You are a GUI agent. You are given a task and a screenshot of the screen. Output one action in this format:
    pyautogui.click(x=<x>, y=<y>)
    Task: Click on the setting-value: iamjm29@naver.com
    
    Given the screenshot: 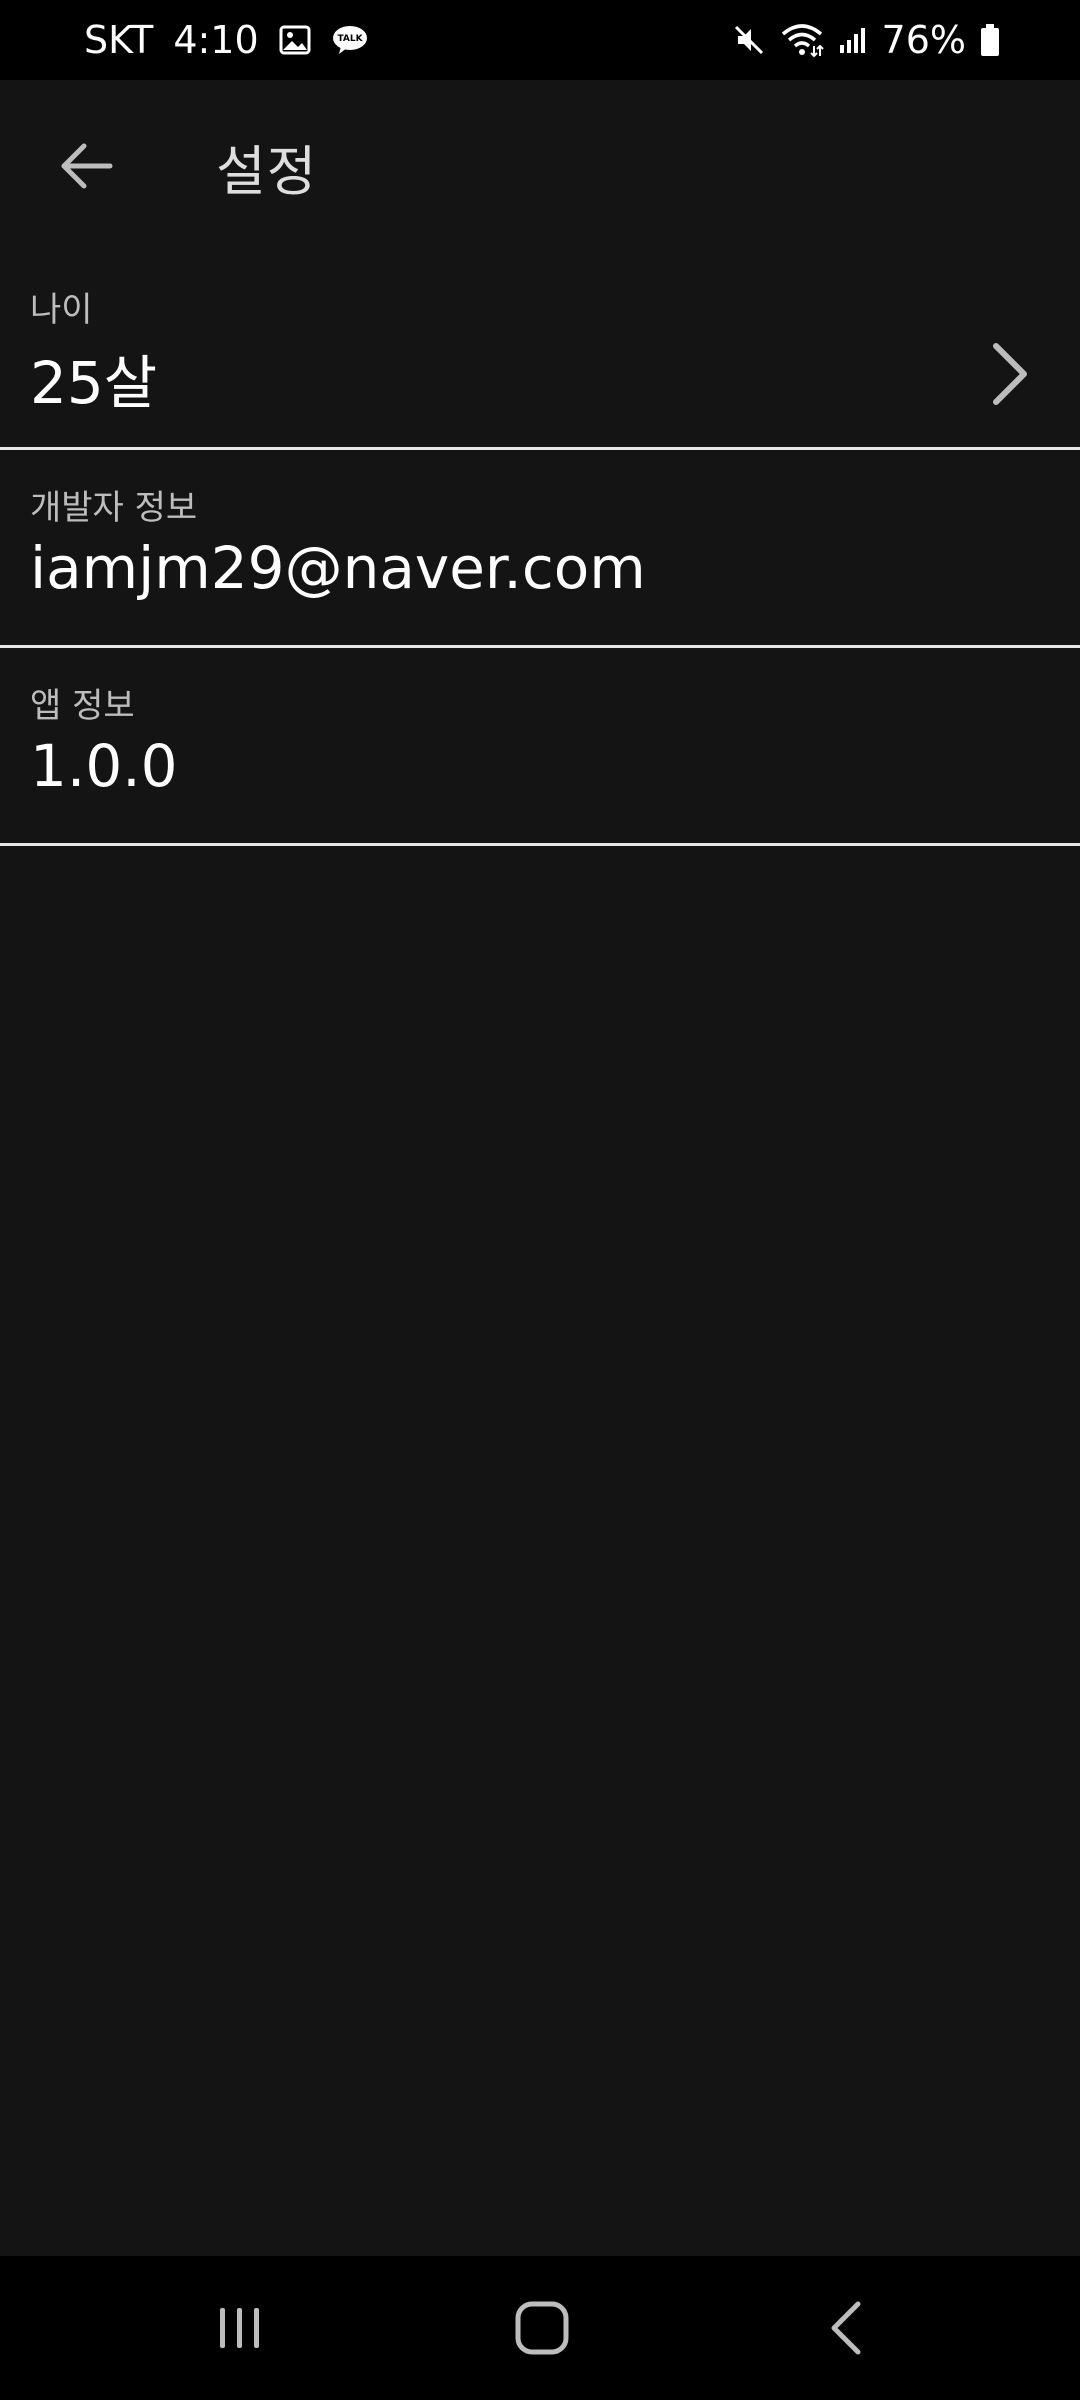 What is the action you would take?
    pyautogui.click(x=338, y=568)
    